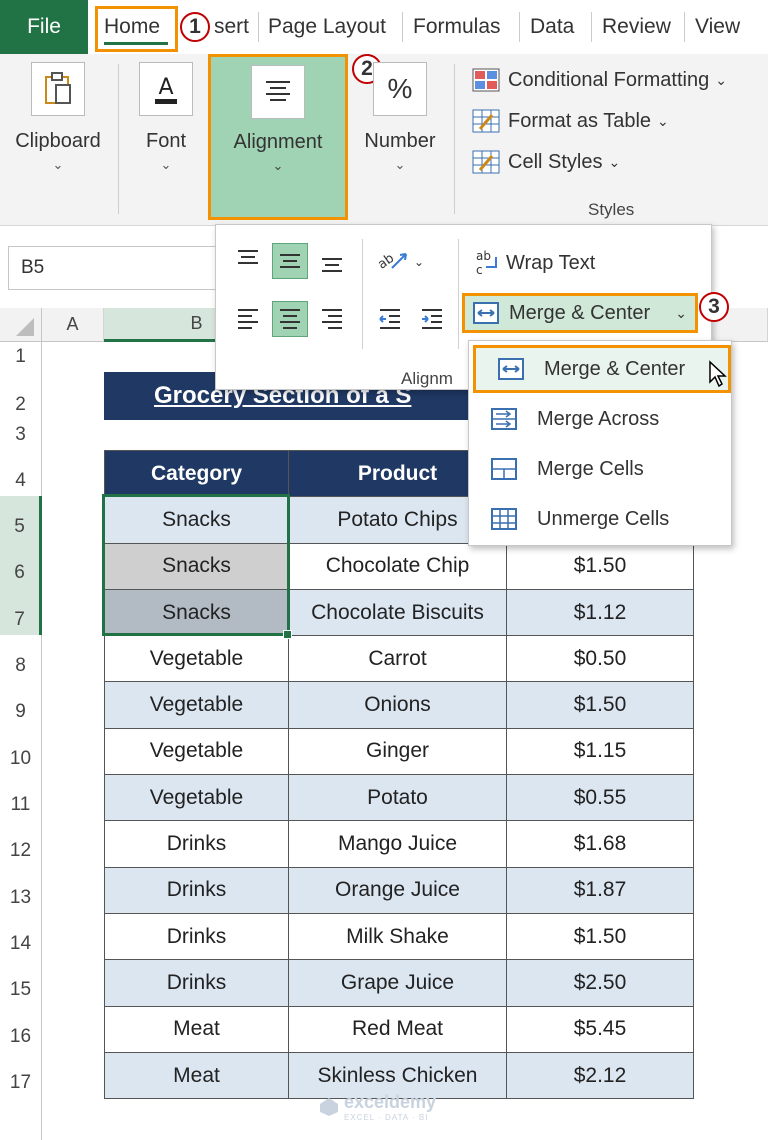 The image size is (768, 1140). Describe the element at coordinates (21, 565) in the screenshot. I see `row-header: 6` at that location.